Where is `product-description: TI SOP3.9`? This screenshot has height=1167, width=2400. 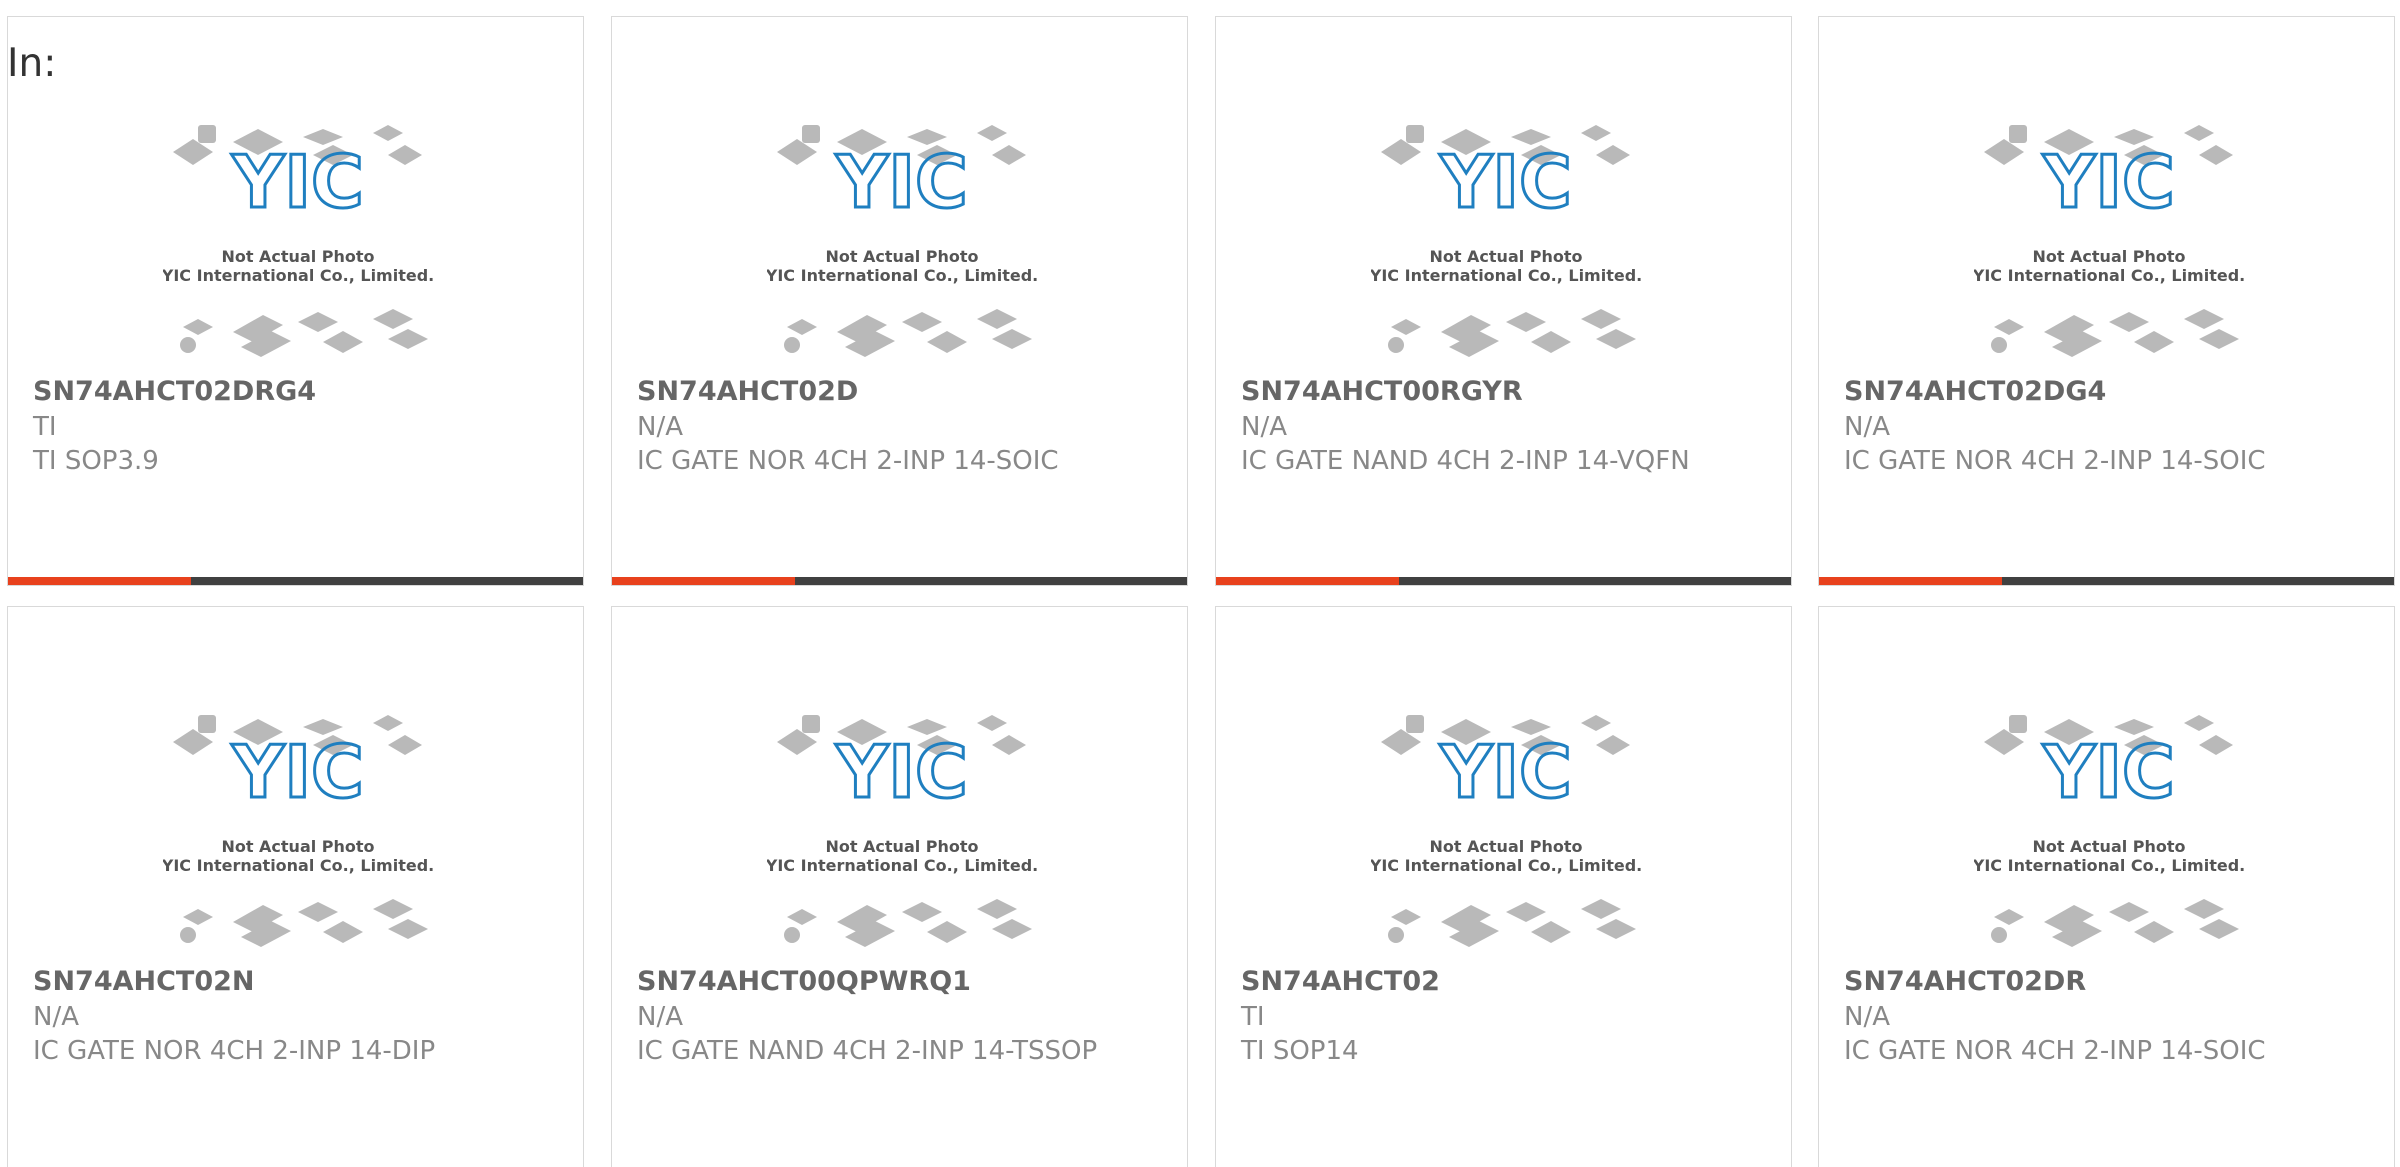 product-description: TI SOP3.9 is located at coordinates (96, 461).